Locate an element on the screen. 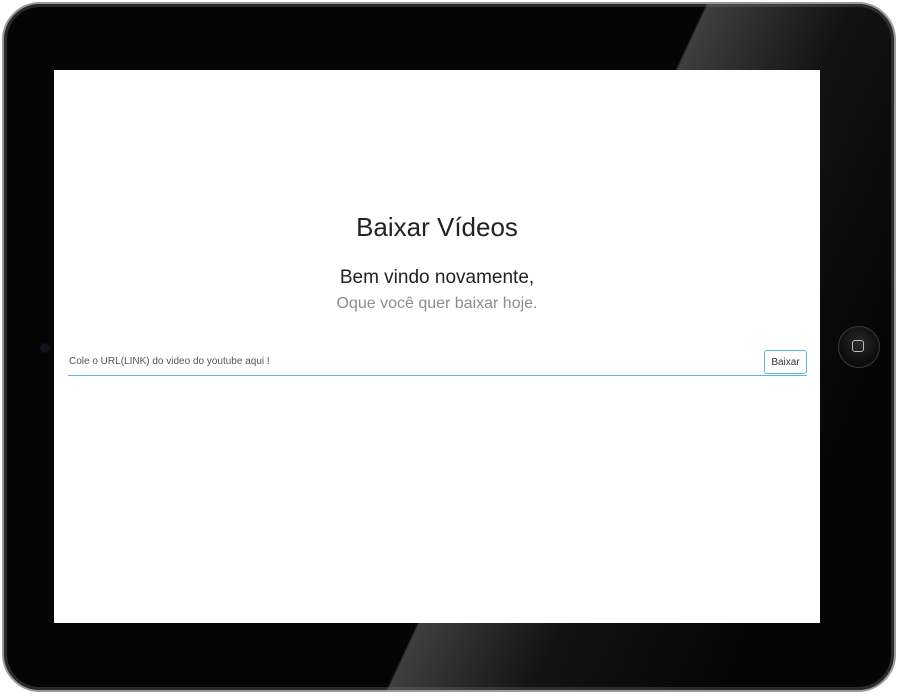 The image size is (900, 696). camera-icon is located at coordinates (45, 348).